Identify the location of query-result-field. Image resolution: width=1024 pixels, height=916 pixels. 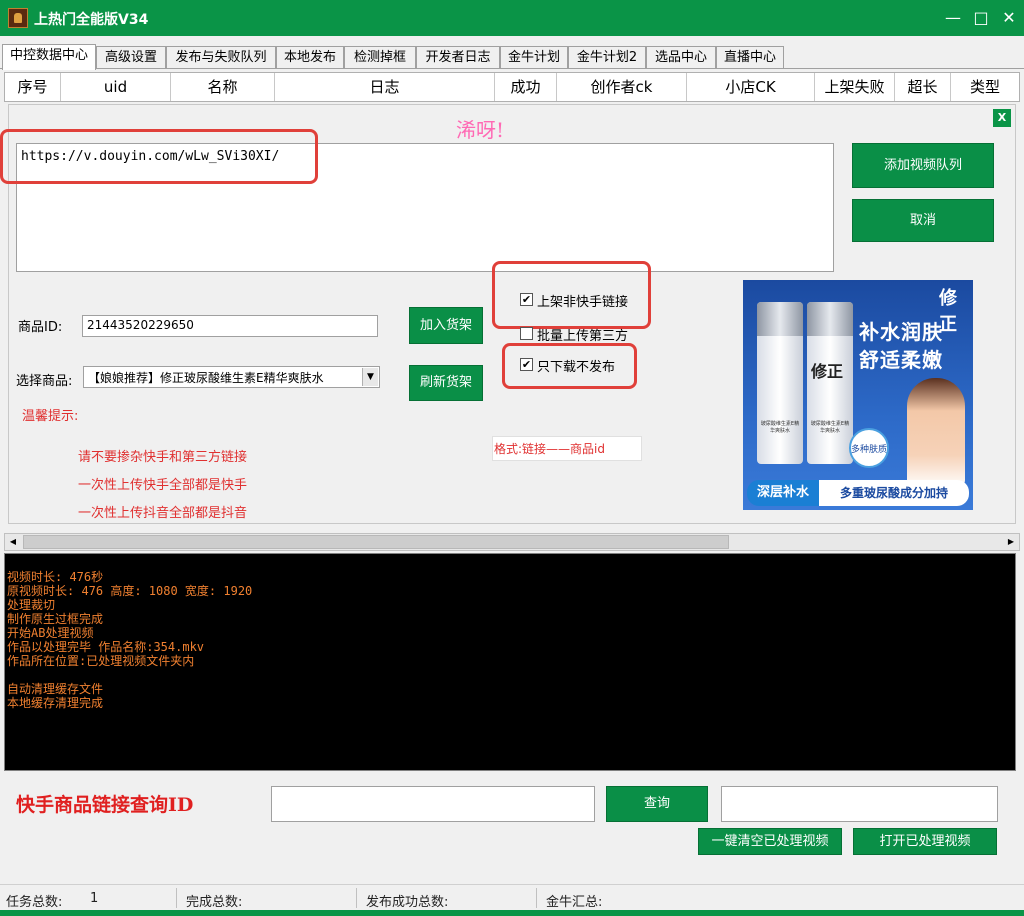
(859, 804).